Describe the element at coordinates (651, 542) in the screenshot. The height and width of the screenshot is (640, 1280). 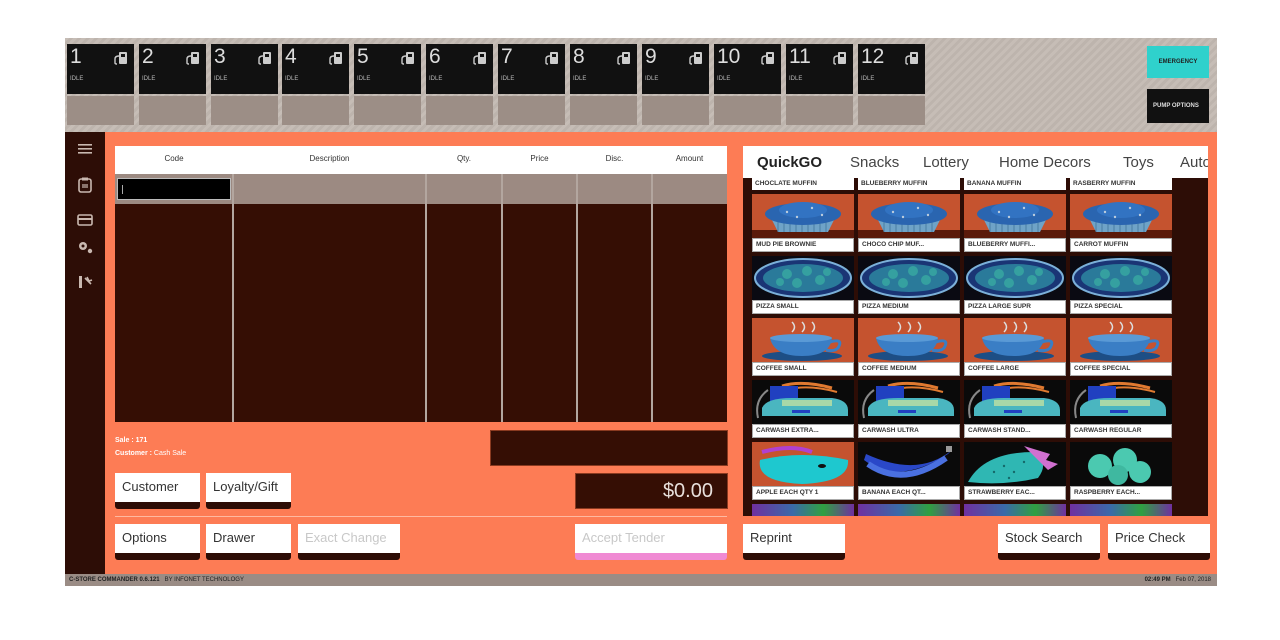
I see `accept-tender-button: Accept Tender` at that location.